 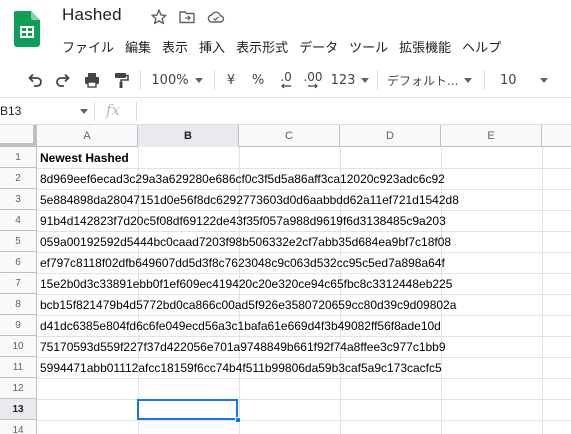 What do you see at coordinates (18, 346) in the screenshot?
I see `row-header: 10` at bounding box center [18, 346].